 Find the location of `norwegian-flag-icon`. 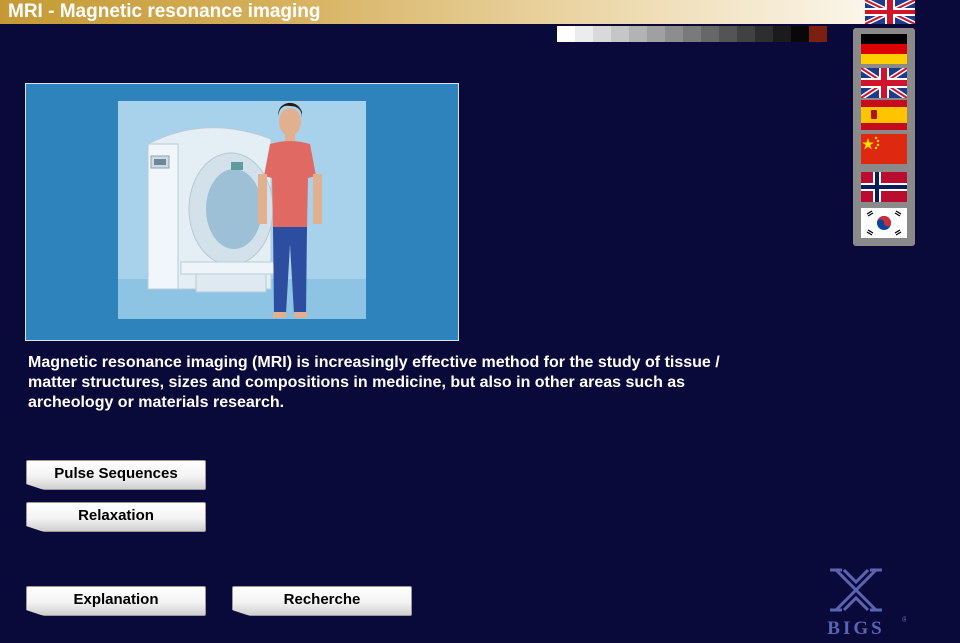

norwegian-flag-icon is located at coordinates (884, 187).